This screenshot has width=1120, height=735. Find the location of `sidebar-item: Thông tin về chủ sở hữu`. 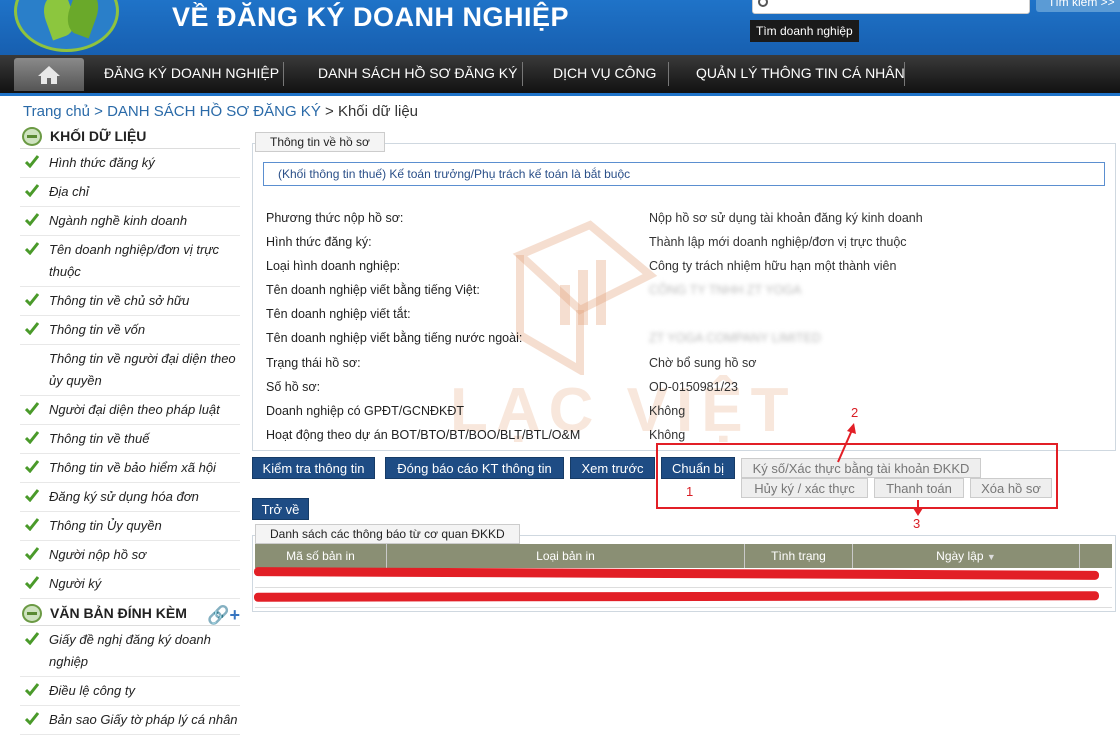

sidebar-item: Thông tin về chủ sở hữu is located at coordinates (130, 301).